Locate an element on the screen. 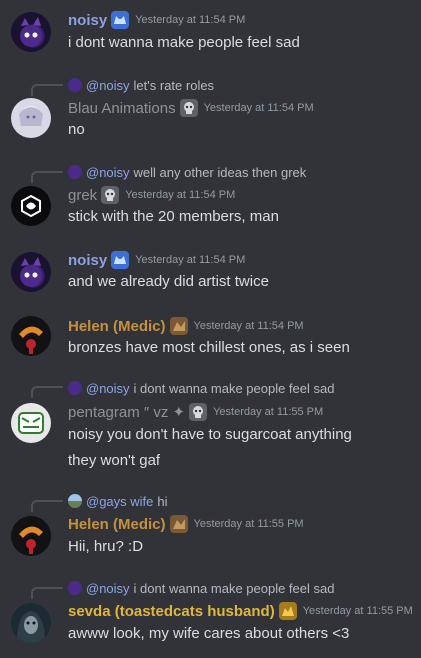 This screenshot has width=421, height=658. message-content: and we already did artist twice is located at coordinates (168, 281).